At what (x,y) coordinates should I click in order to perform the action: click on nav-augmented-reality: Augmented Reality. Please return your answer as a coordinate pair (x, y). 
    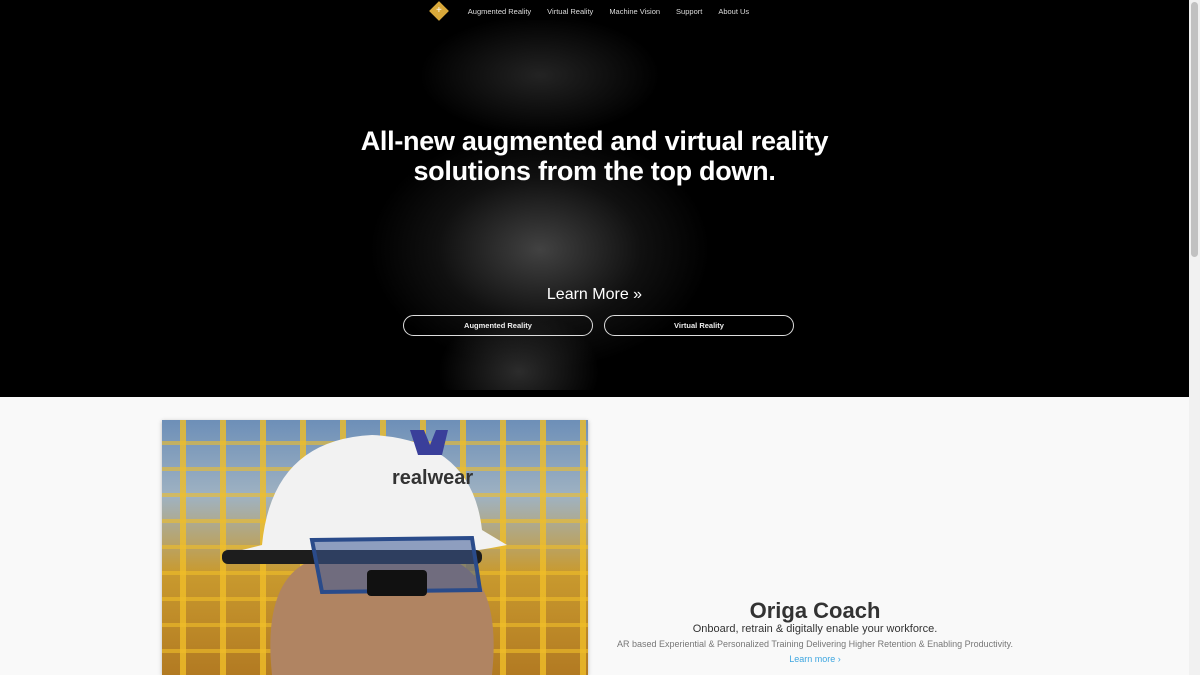
    Looking at the image, I should click on (499, 11).